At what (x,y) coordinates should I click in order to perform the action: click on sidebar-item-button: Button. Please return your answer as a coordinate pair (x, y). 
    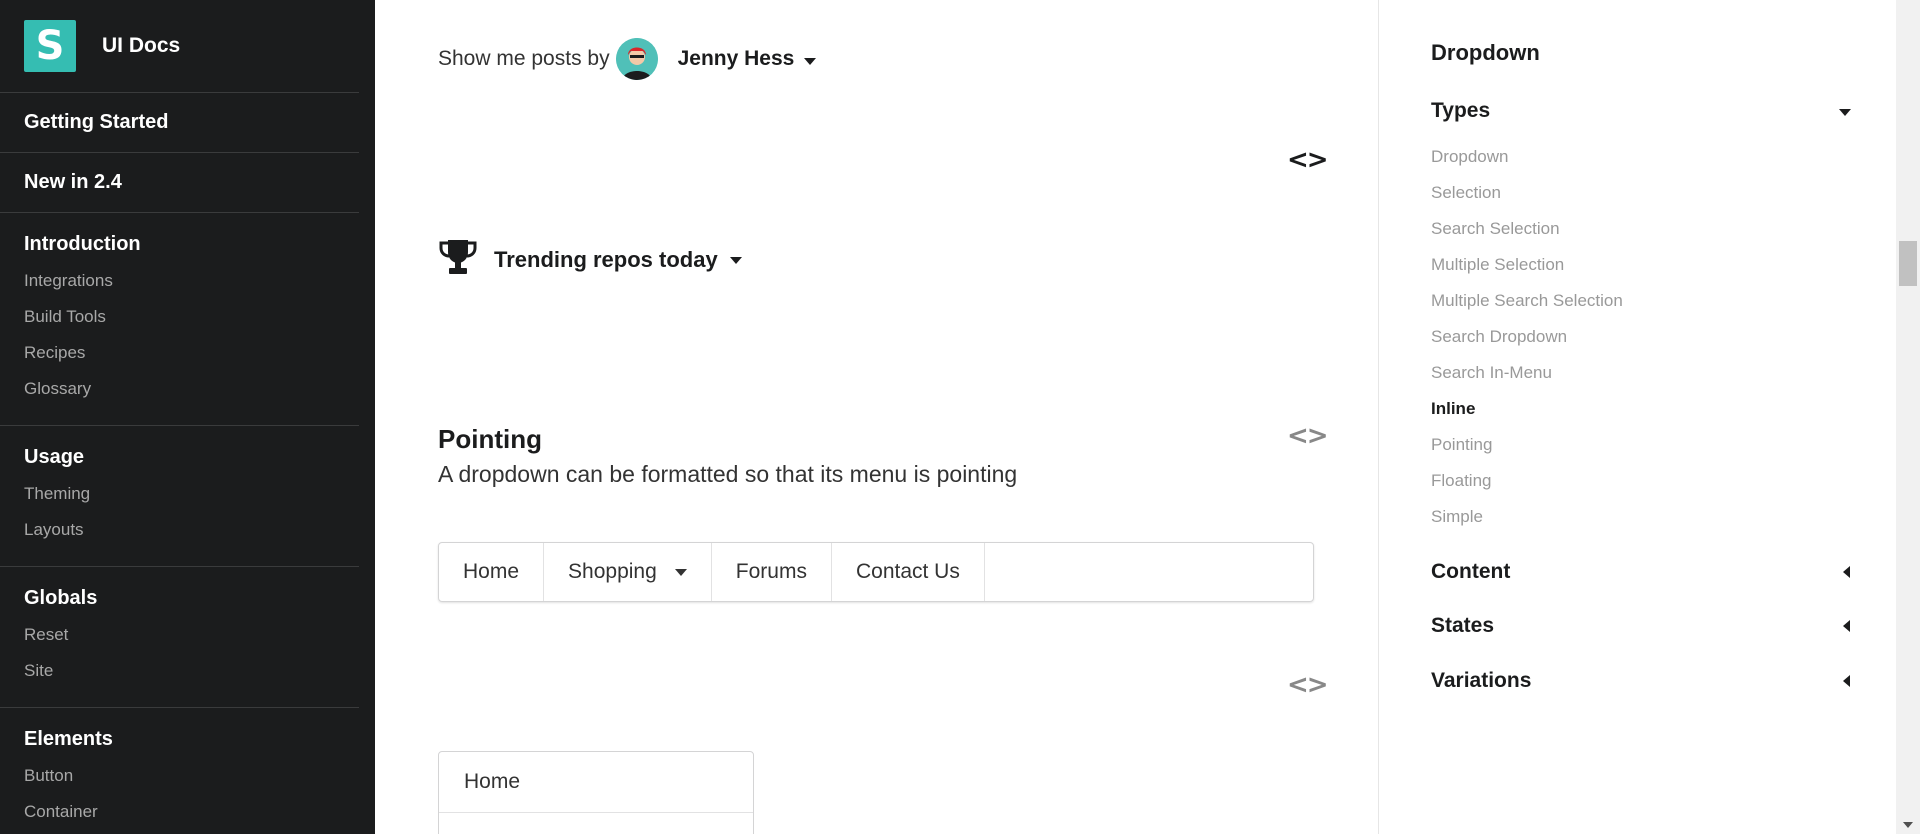
    Looking at the image, I should click on (179, 776).